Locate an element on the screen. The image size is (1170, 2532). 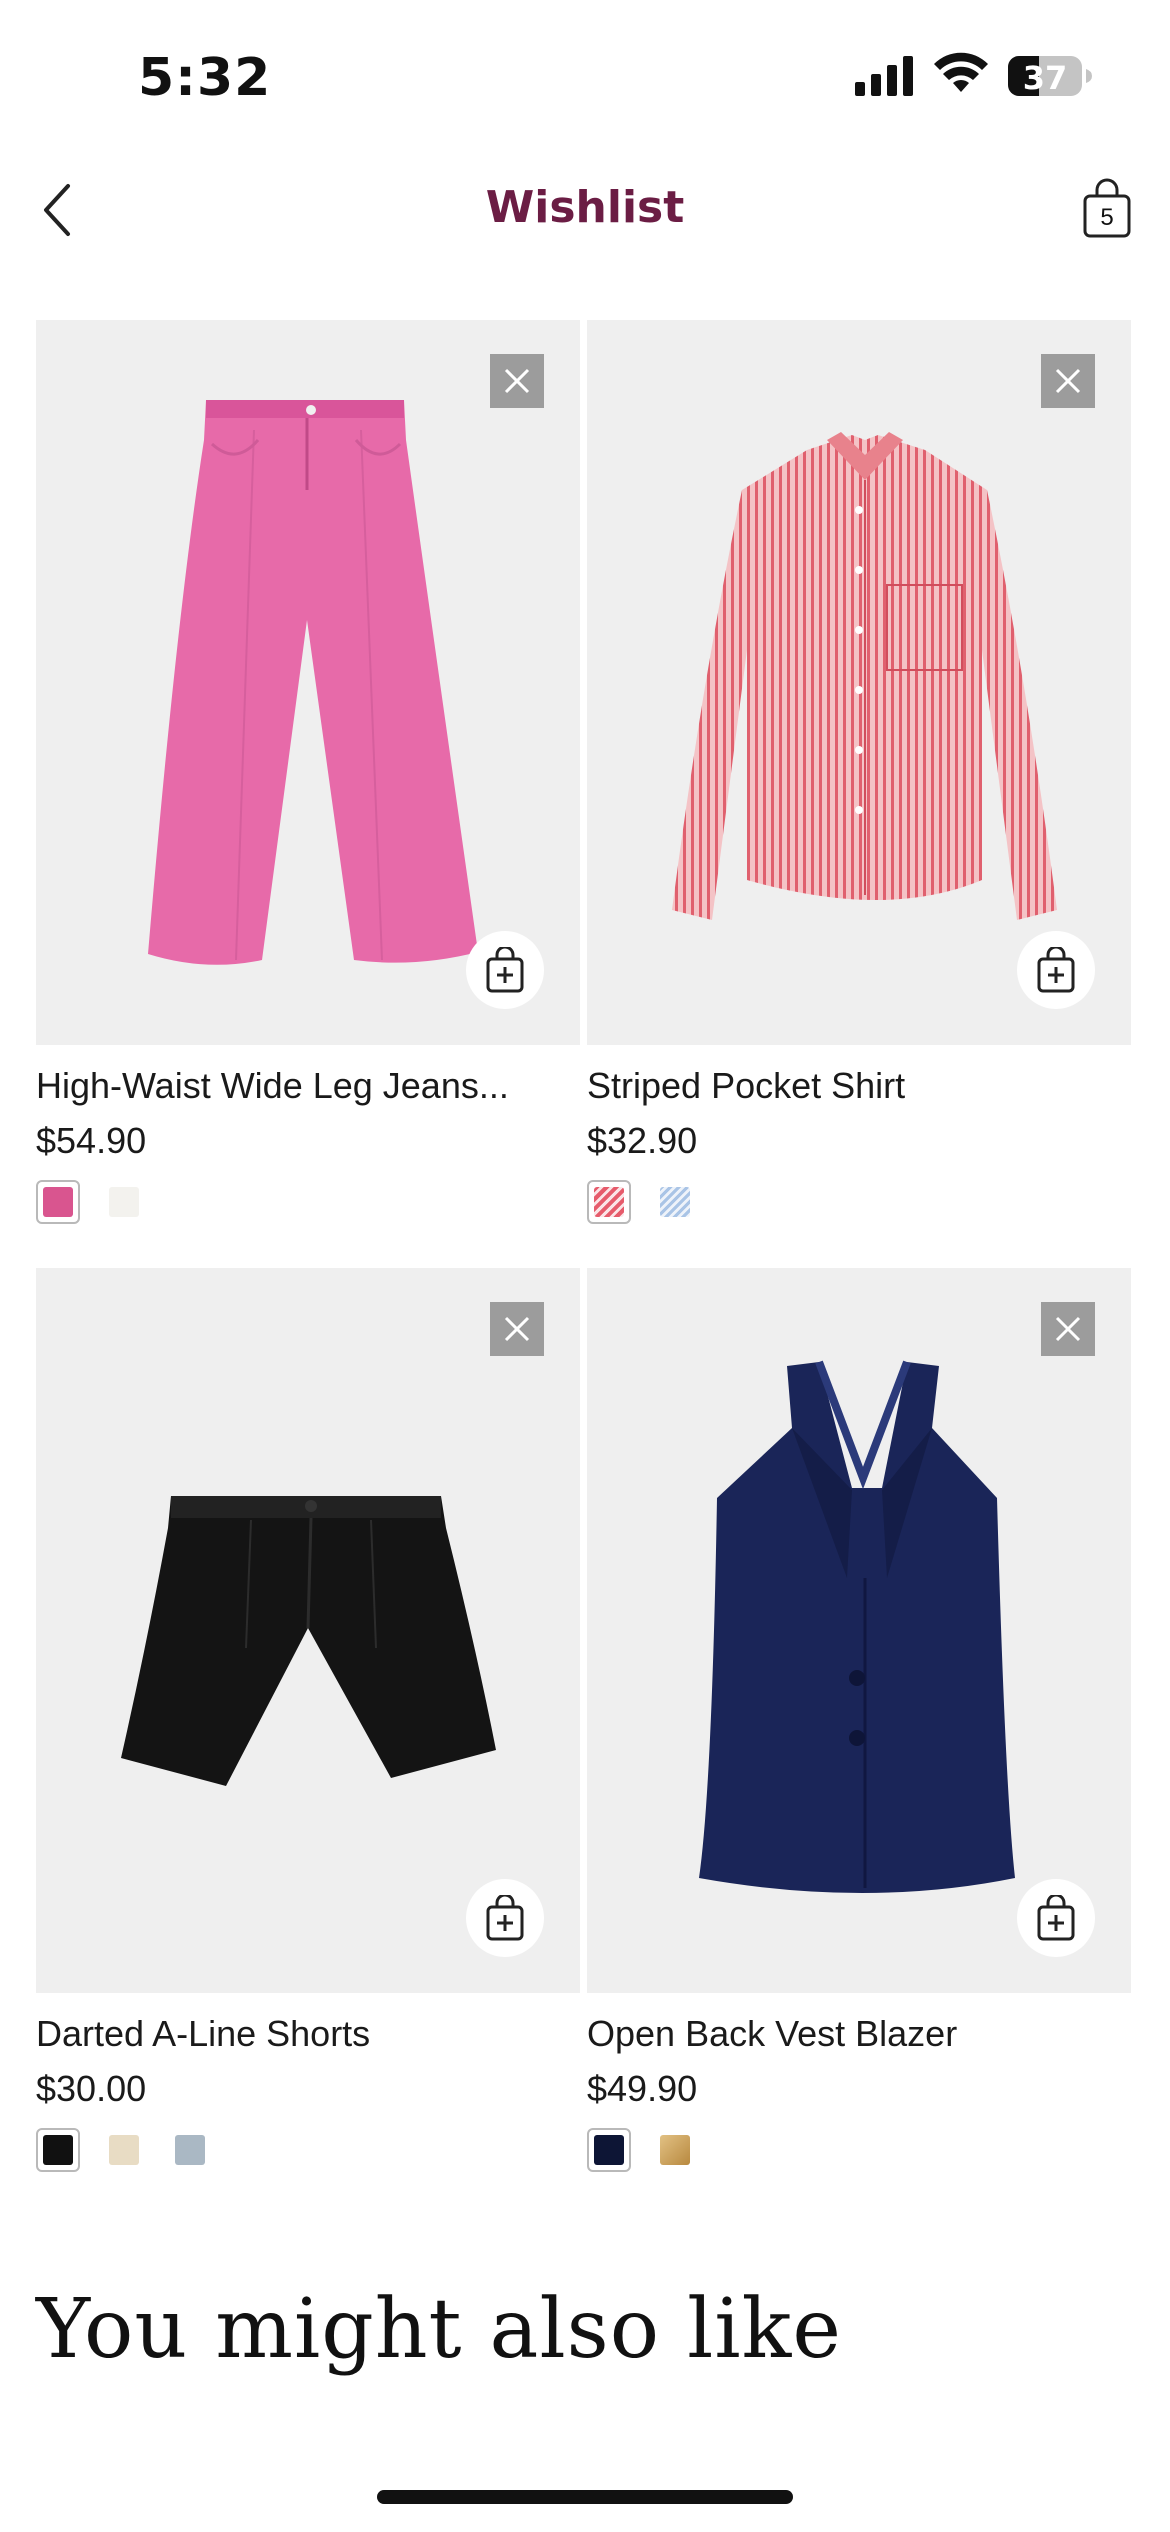
home-indicator is located at coordinates (585, 2497).